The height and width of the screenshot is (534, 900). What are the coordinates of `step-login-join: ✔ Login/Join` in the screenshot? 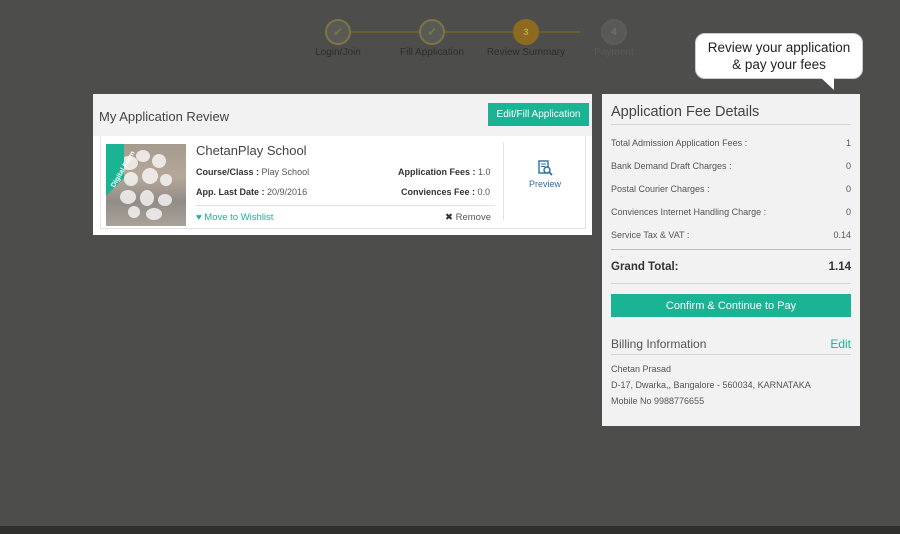 It's located at (338, 38).